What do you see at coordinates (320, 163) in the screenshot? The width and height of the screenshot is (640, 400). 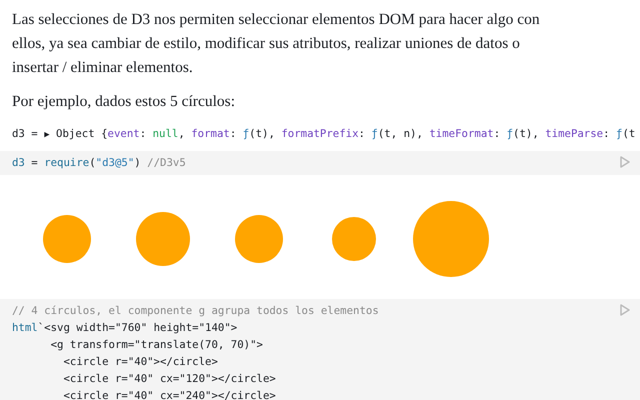 I see `code-cell: d3 = require("d3@5") //D3v5` at bounding box center [320, 163].